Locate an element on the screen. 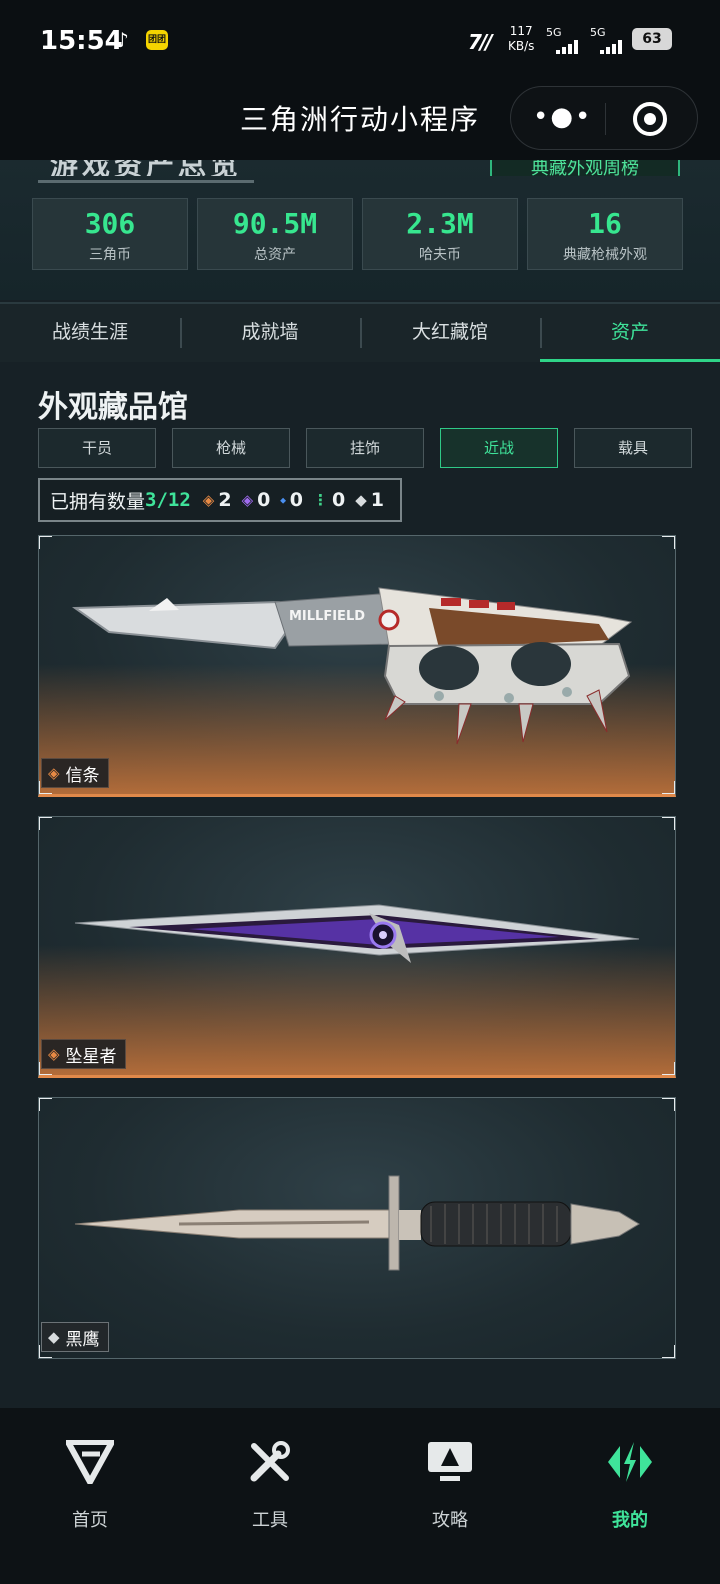  app-badge-icon: 团团 is located at coordinates (157, 40).